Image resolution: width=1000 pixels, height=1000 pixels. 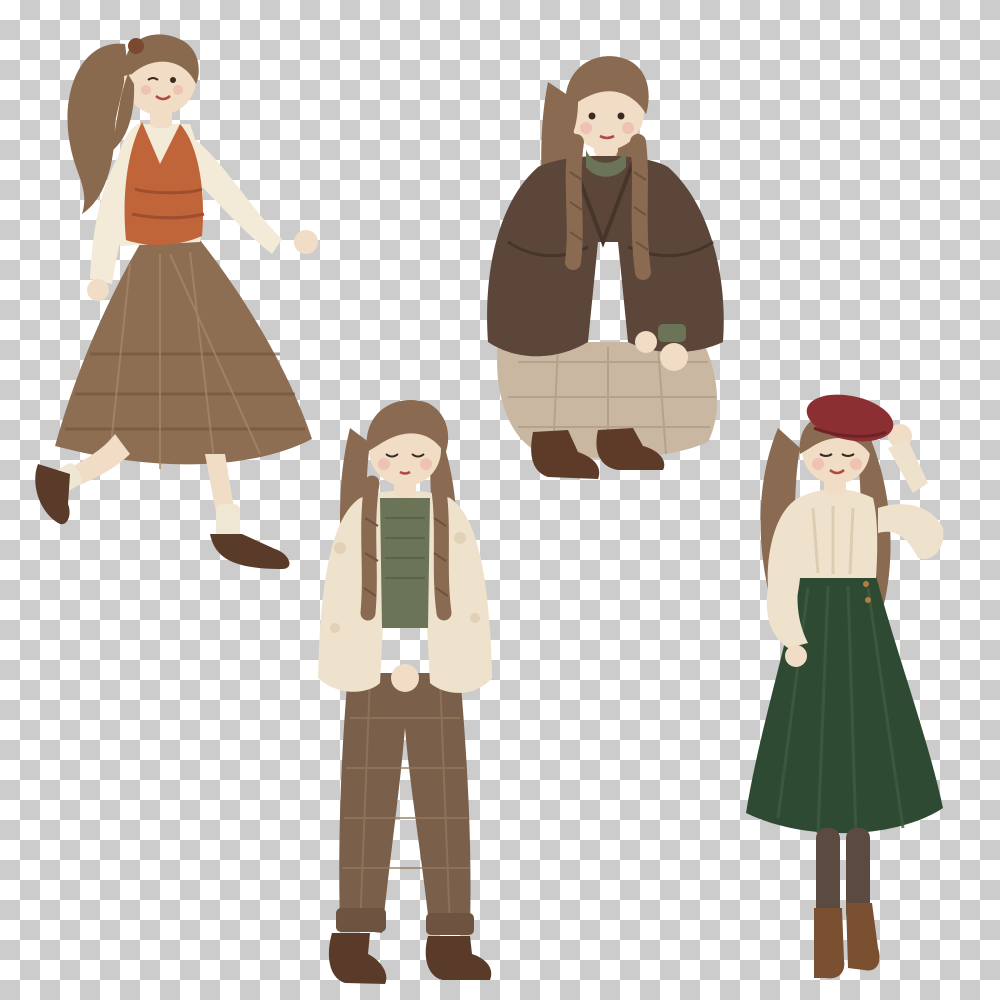 I want to click on figure-beret-girl, so click(x=844, y=688).